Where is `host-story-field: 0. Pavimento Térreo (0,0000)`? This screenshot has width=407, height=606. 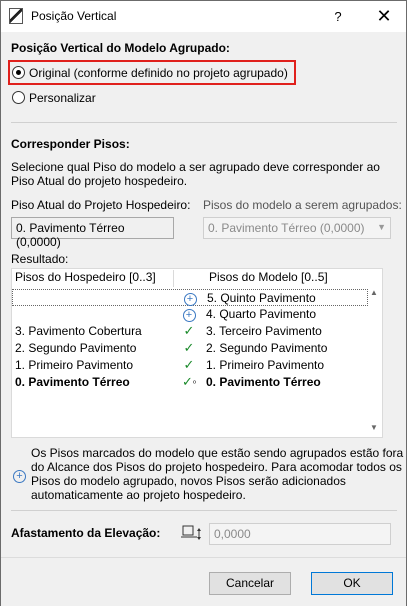
host-story-field: 0. Pavimento Térreo (0,0000) is located at coordinates (92, 233).